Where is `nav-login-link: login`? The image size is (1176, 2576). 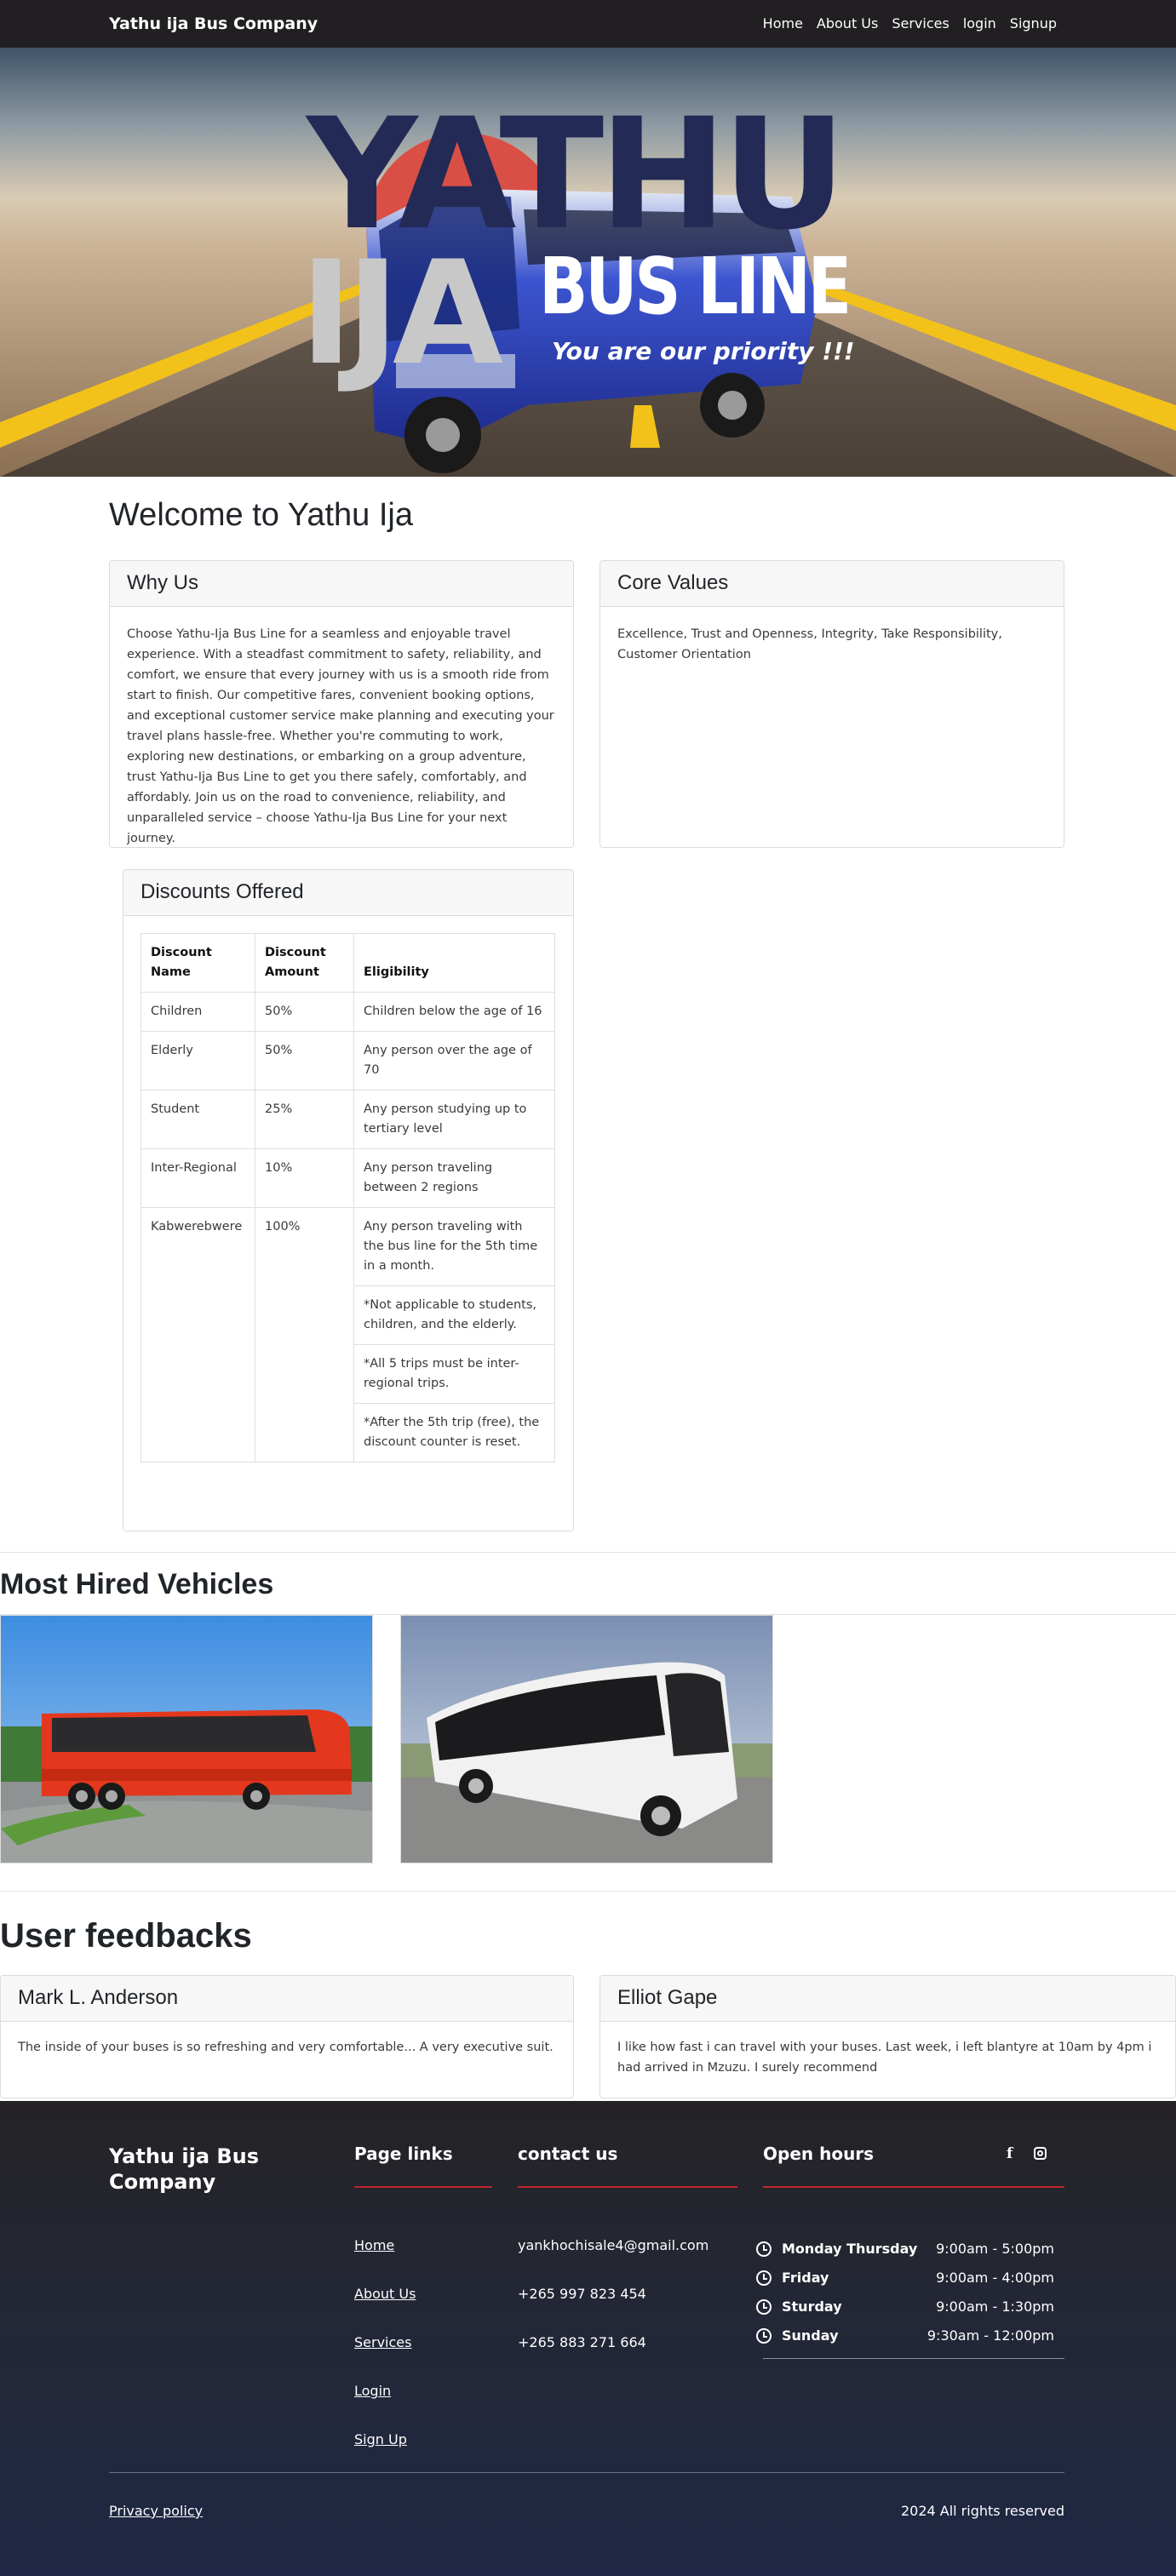
nav-login-link: login is located at coordinates (980, 23).